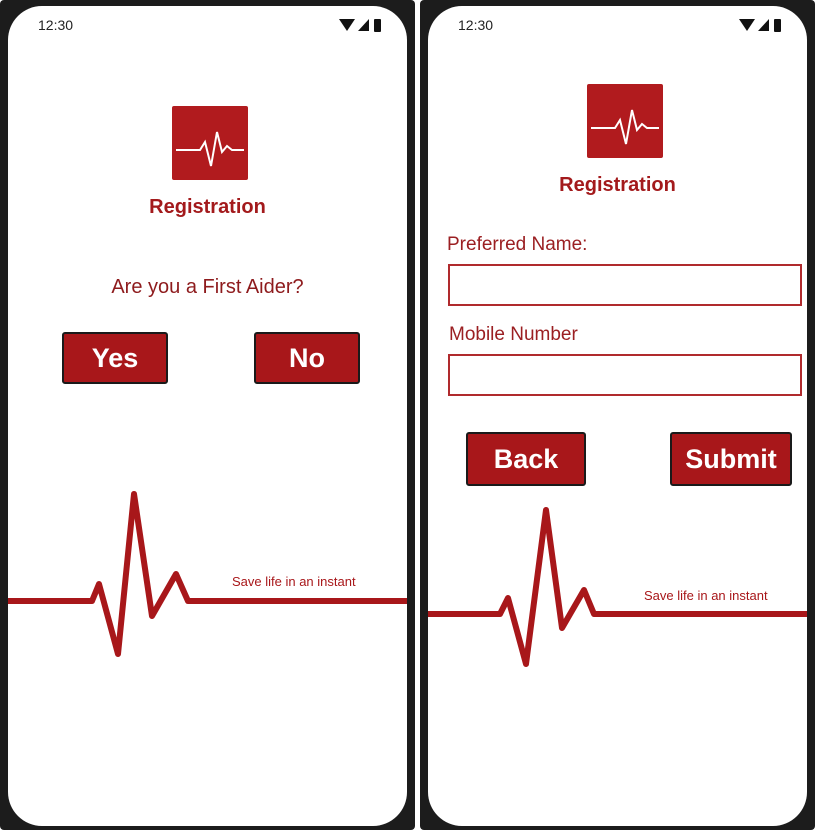 Image resolution: width=815 pixels, height=830 pixels. Describe the element at coordinates (115, 358) in the screenshot. I see `yes-button: Yes` at that location.